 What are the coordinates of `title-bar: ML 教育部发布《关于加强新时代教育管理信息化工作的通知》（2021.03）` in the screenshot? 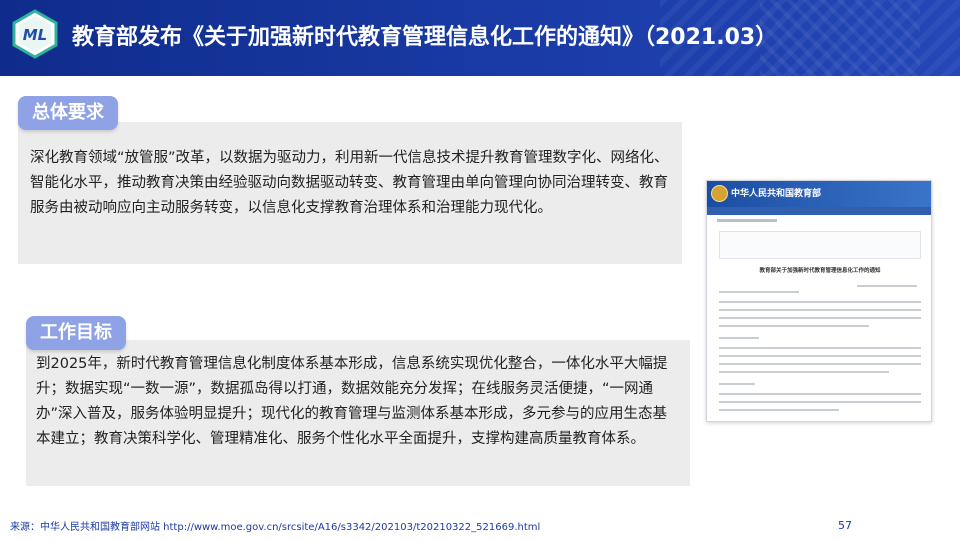 It's located at (480, 38).